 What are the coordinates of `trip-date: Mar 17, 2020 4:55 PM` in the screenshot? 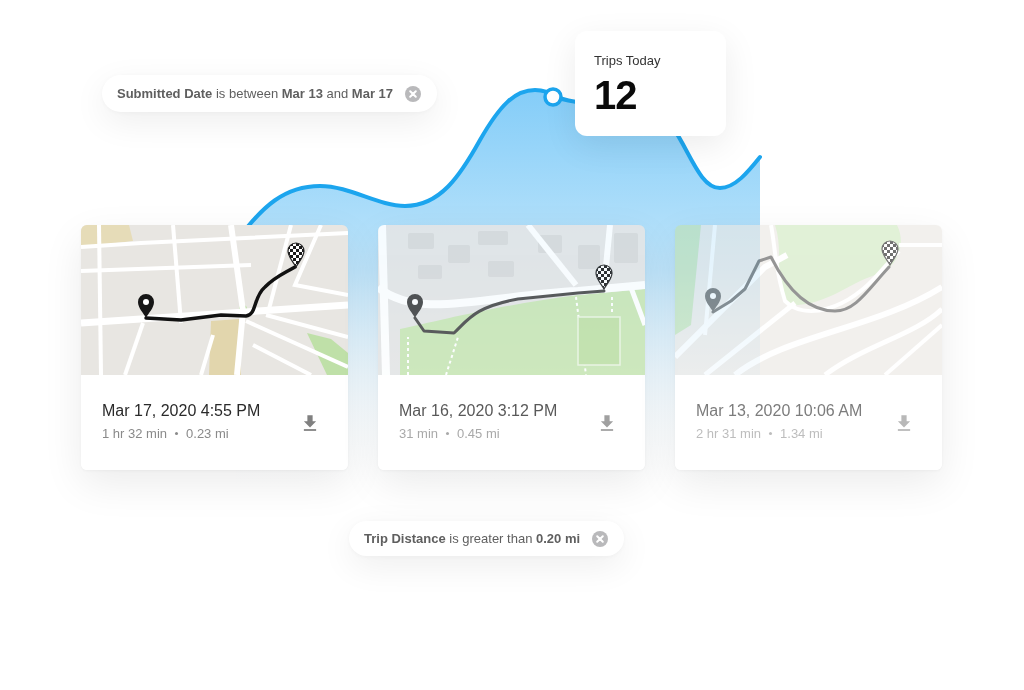 It's located at (181, 410).